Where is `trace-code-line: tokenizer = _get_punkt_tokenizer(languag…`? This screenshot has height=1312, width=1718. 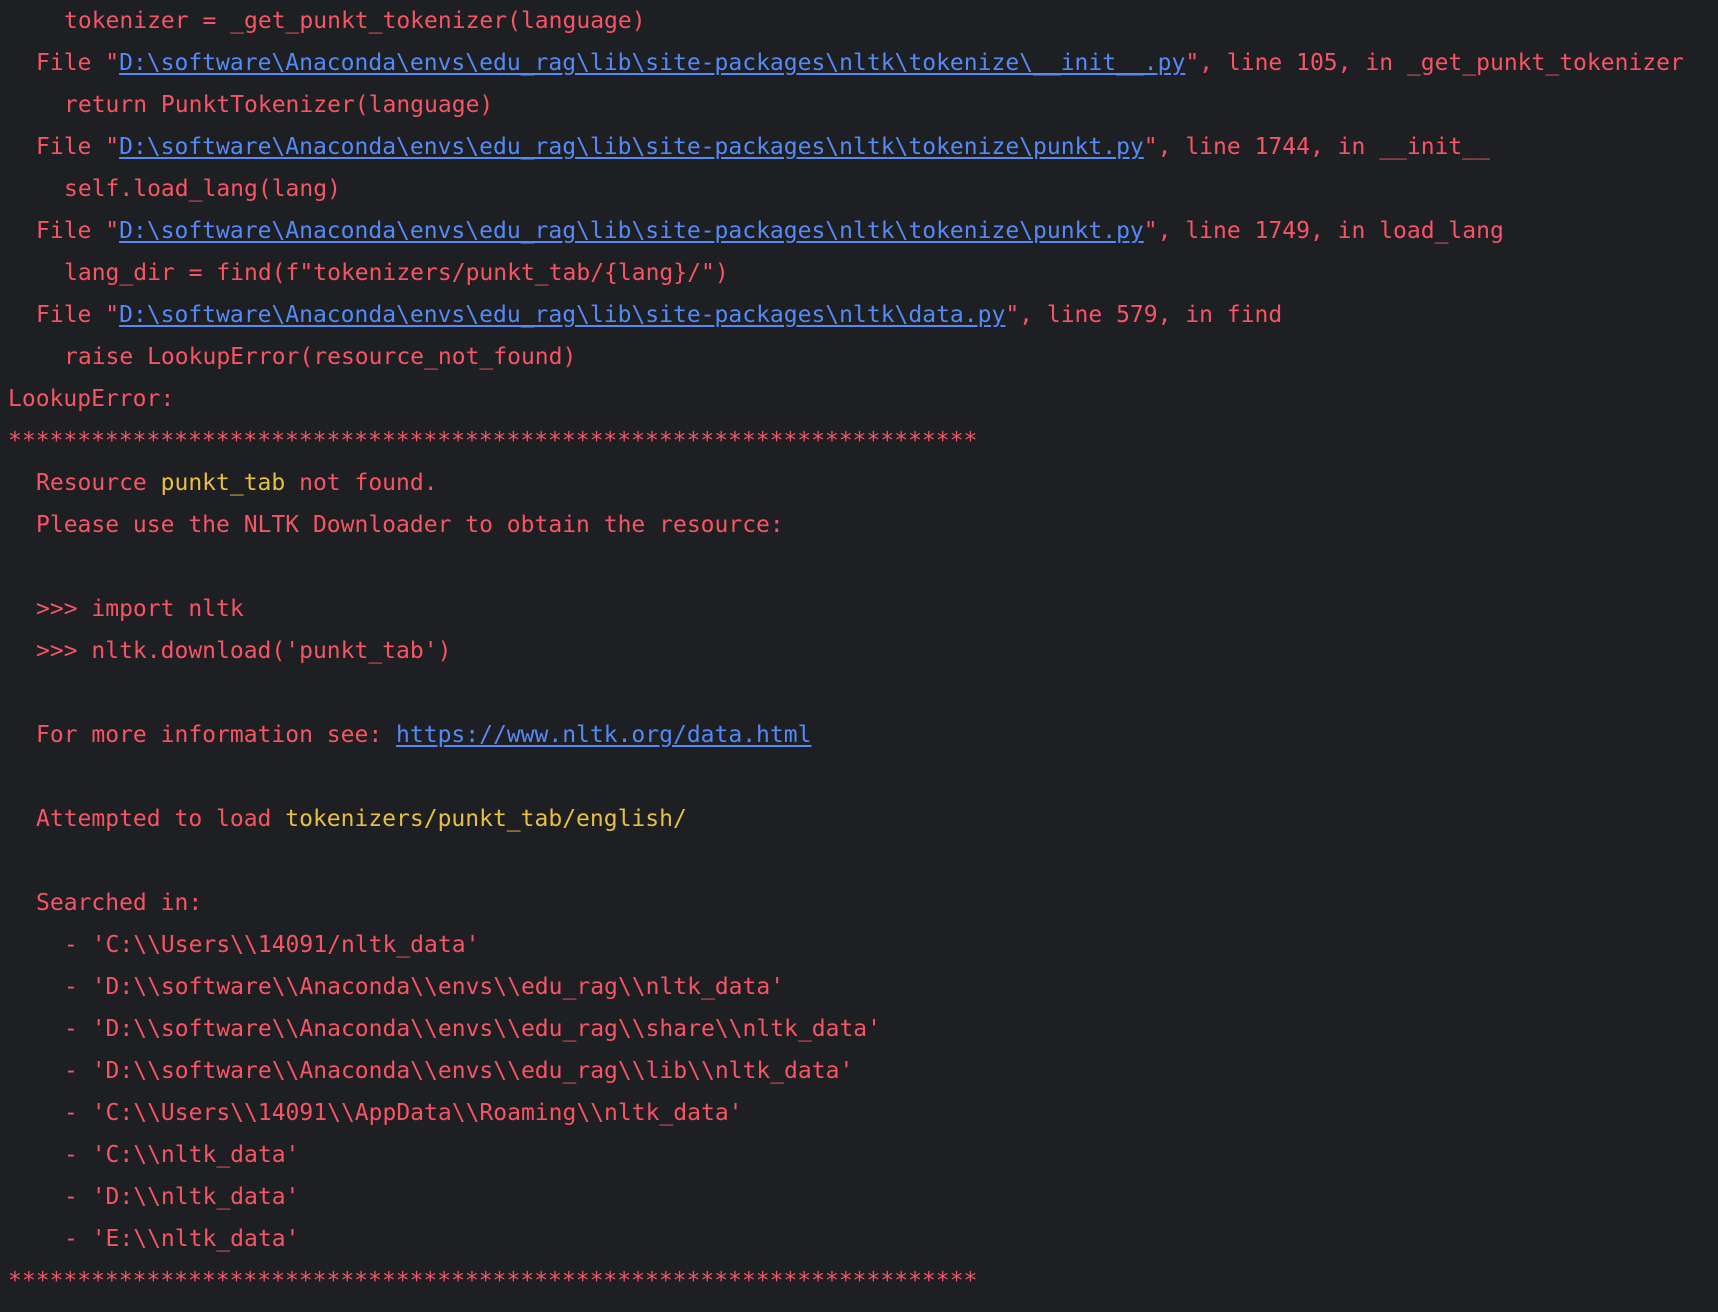
trace-code-line: tokenizer = _get_punkt_tokenizer(languag… is located at coordinates (355, 21).